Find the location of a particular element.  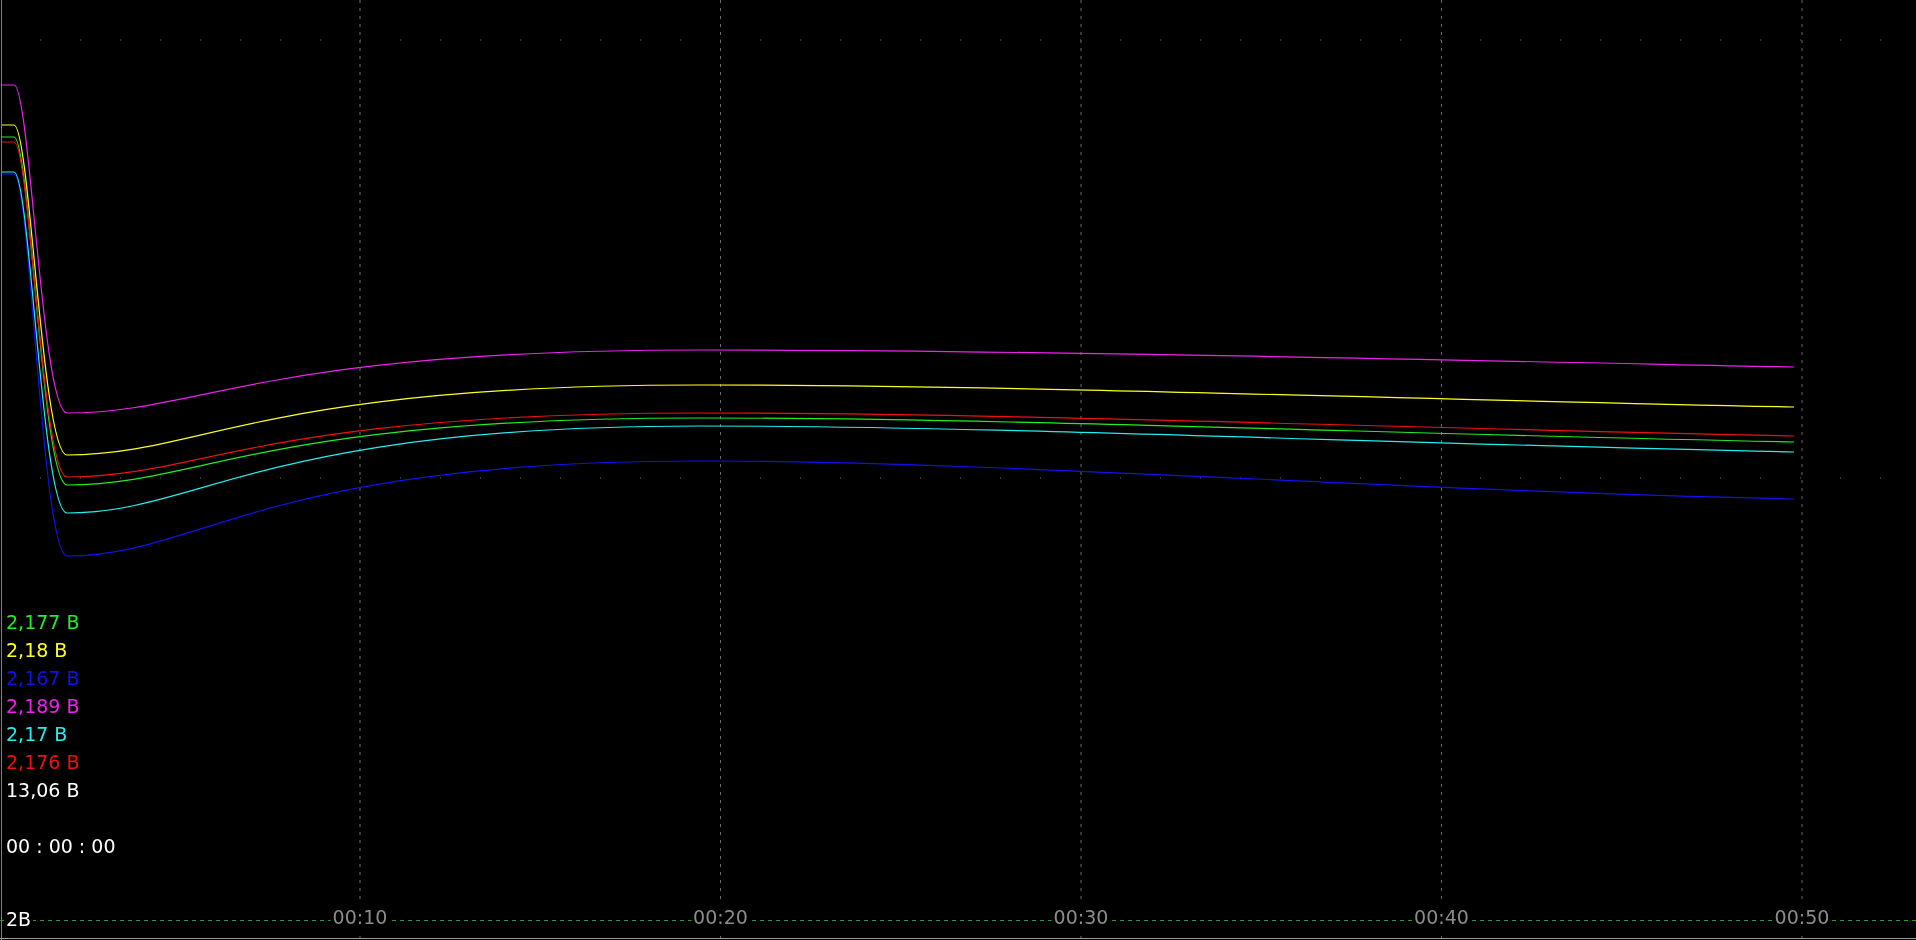

time-tick-label: 00:10 is located at coordinates (360, 917).